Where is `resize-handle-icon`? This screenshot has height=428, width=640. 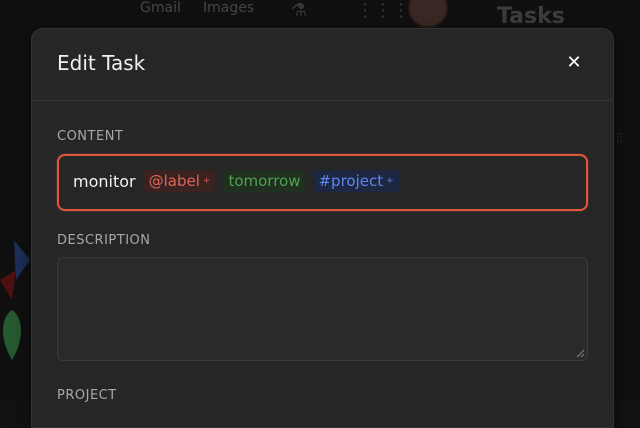 resize-handle-icon is located at coordinates (580, 353).